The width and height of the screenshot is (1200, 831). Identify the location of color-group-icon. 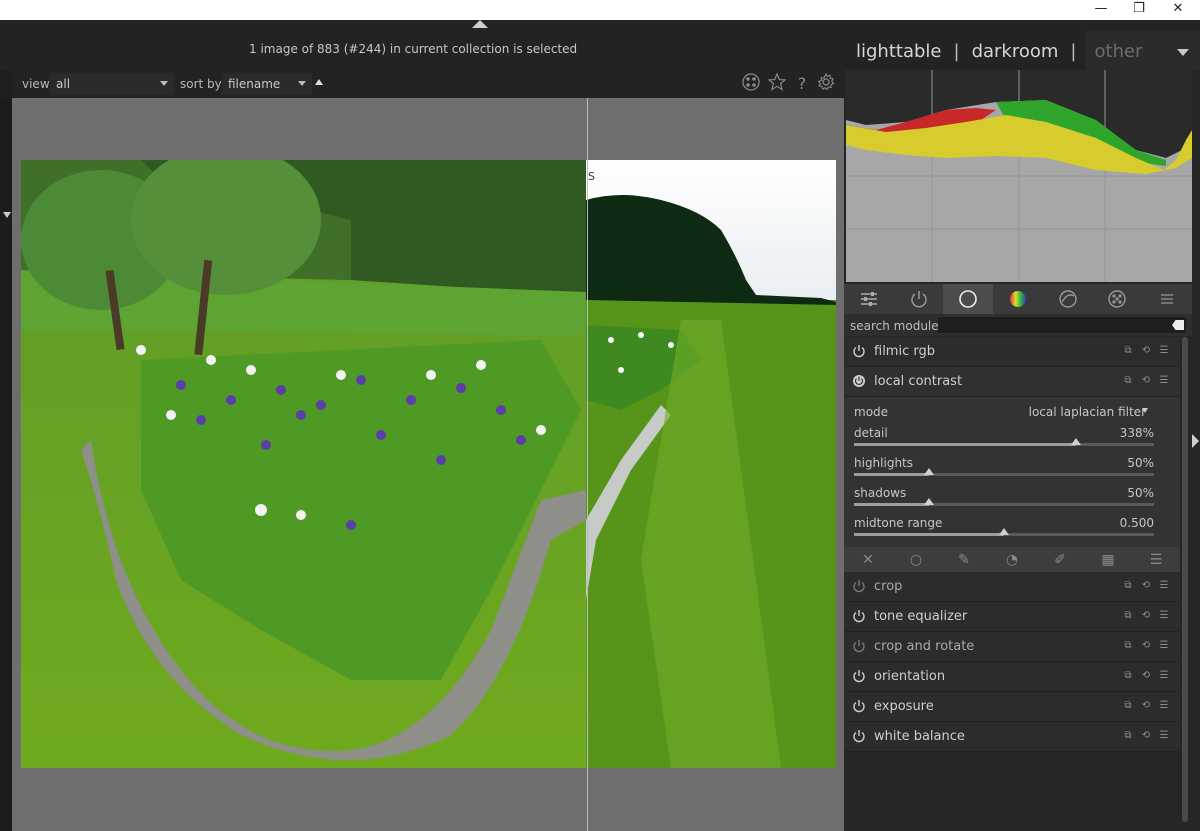
(1018, 299).